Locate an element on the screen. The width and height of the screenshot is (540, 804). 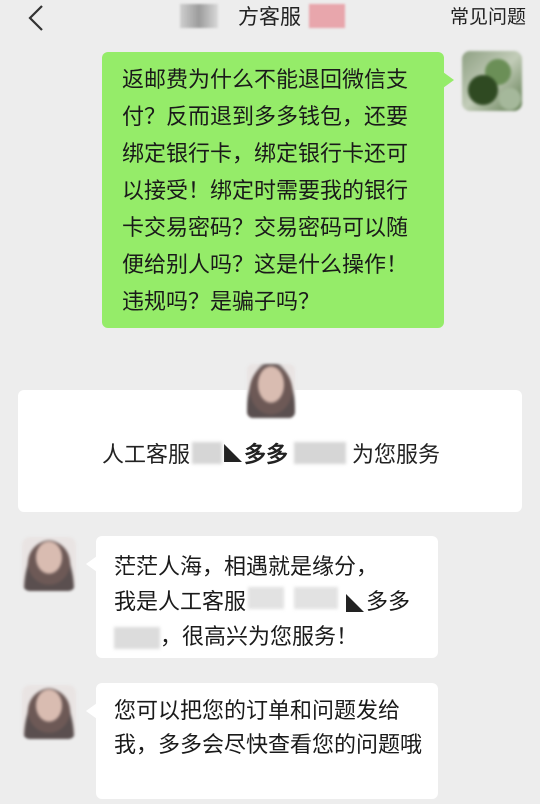
user-avatar is located at coordinates (492, 81).